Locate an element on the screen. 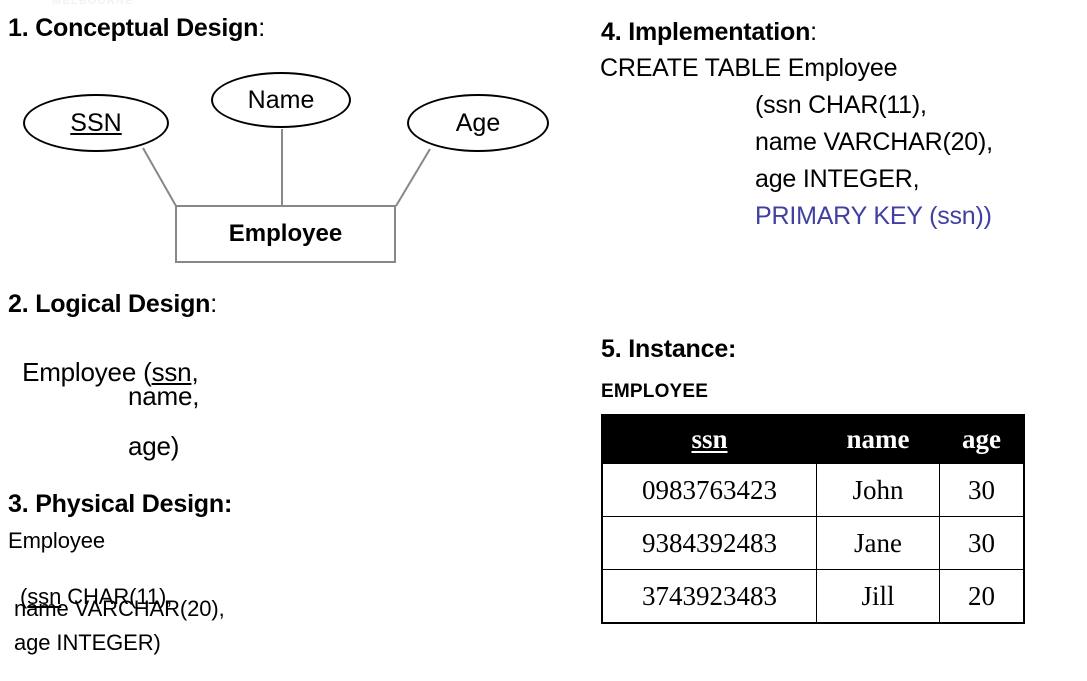  implementation-step-title: Implementation is located at coordinates (719, 32).